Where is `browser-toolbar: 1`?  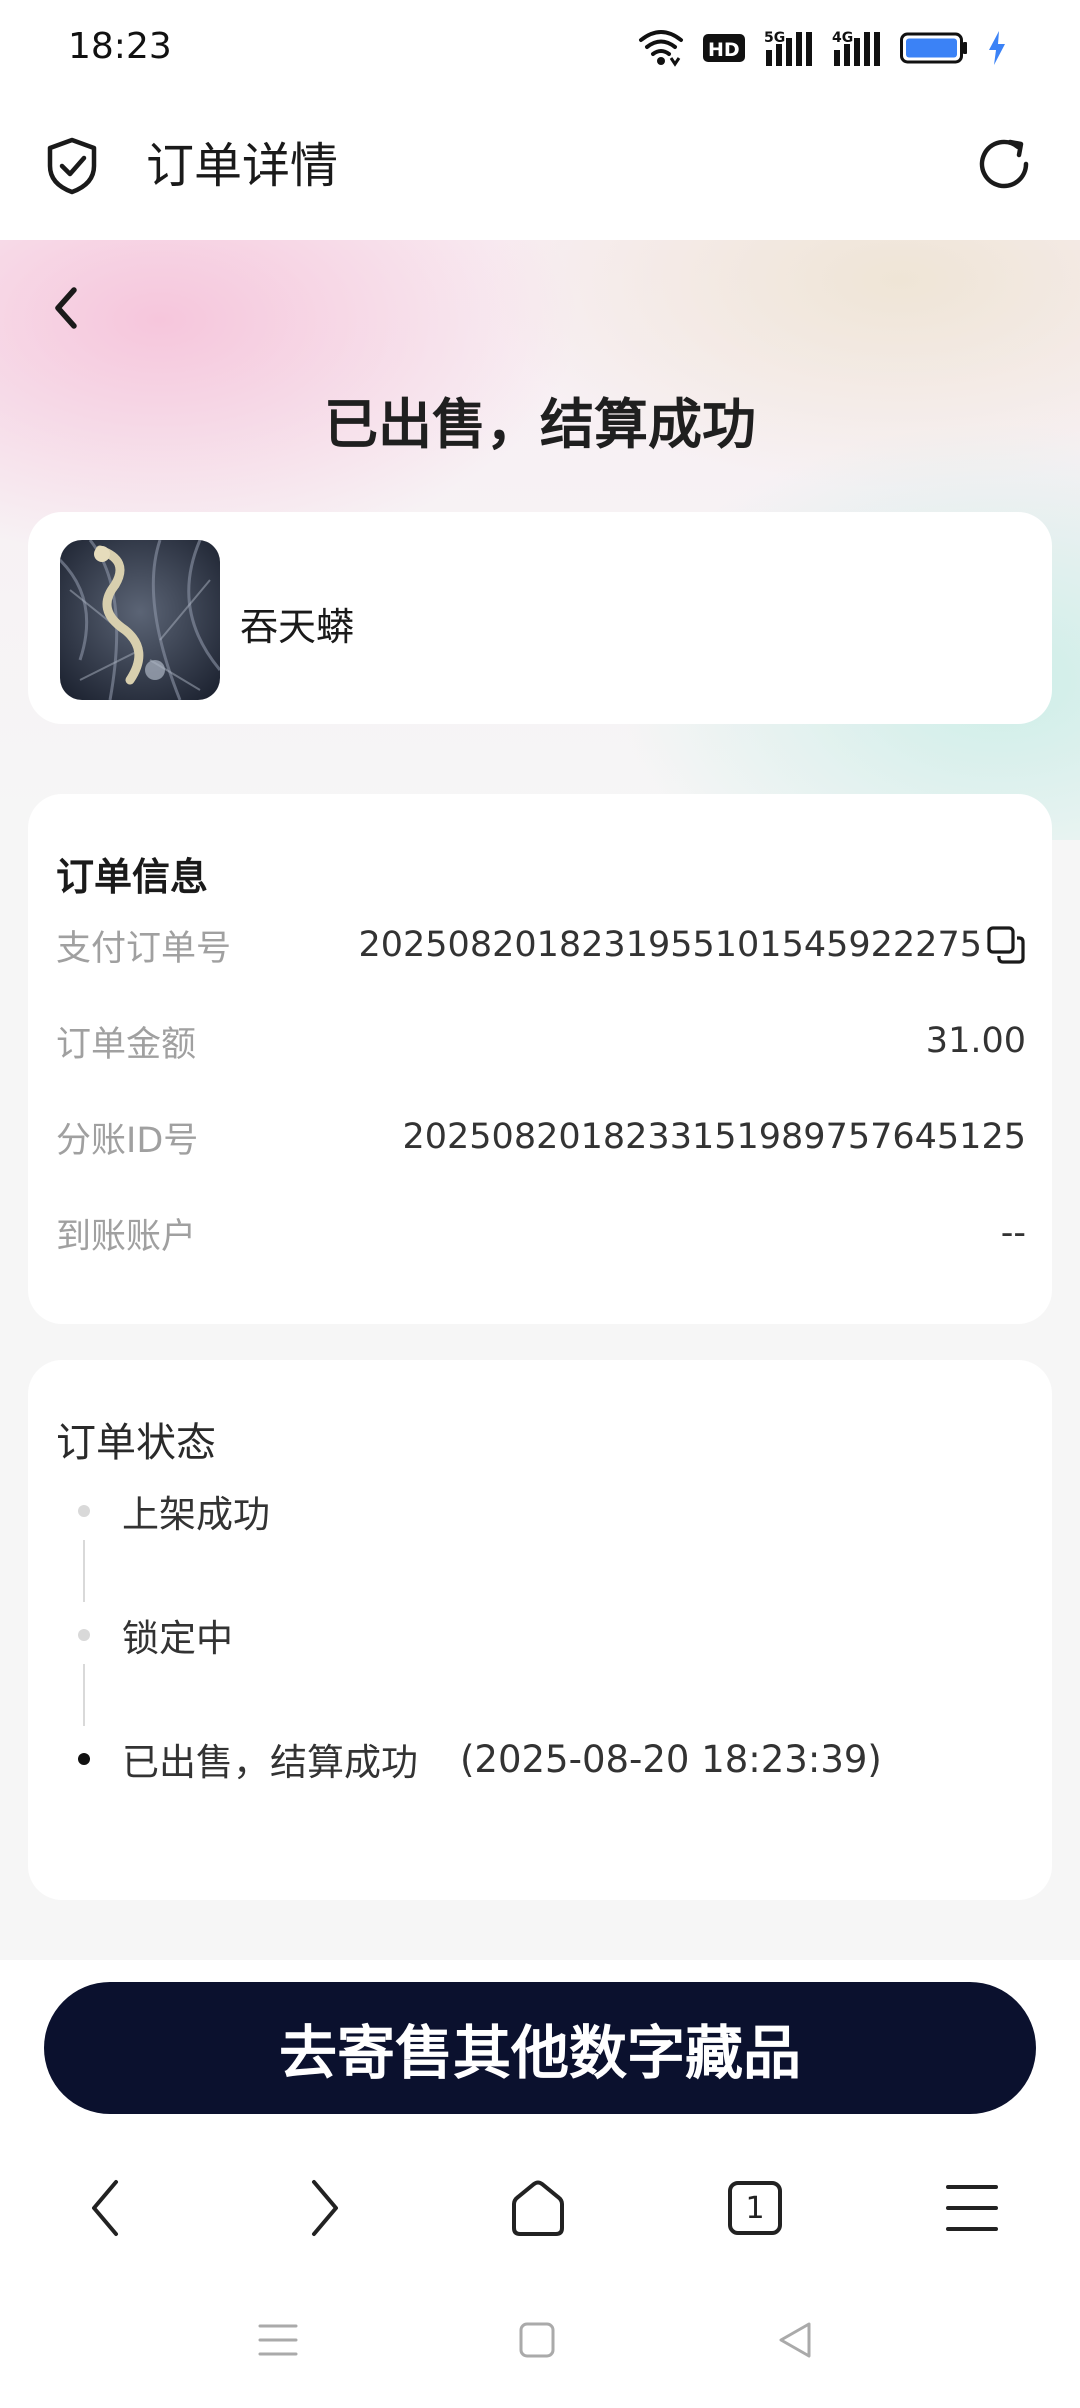
browser-toolbar: 1 is located at coordinates (540, 2205).